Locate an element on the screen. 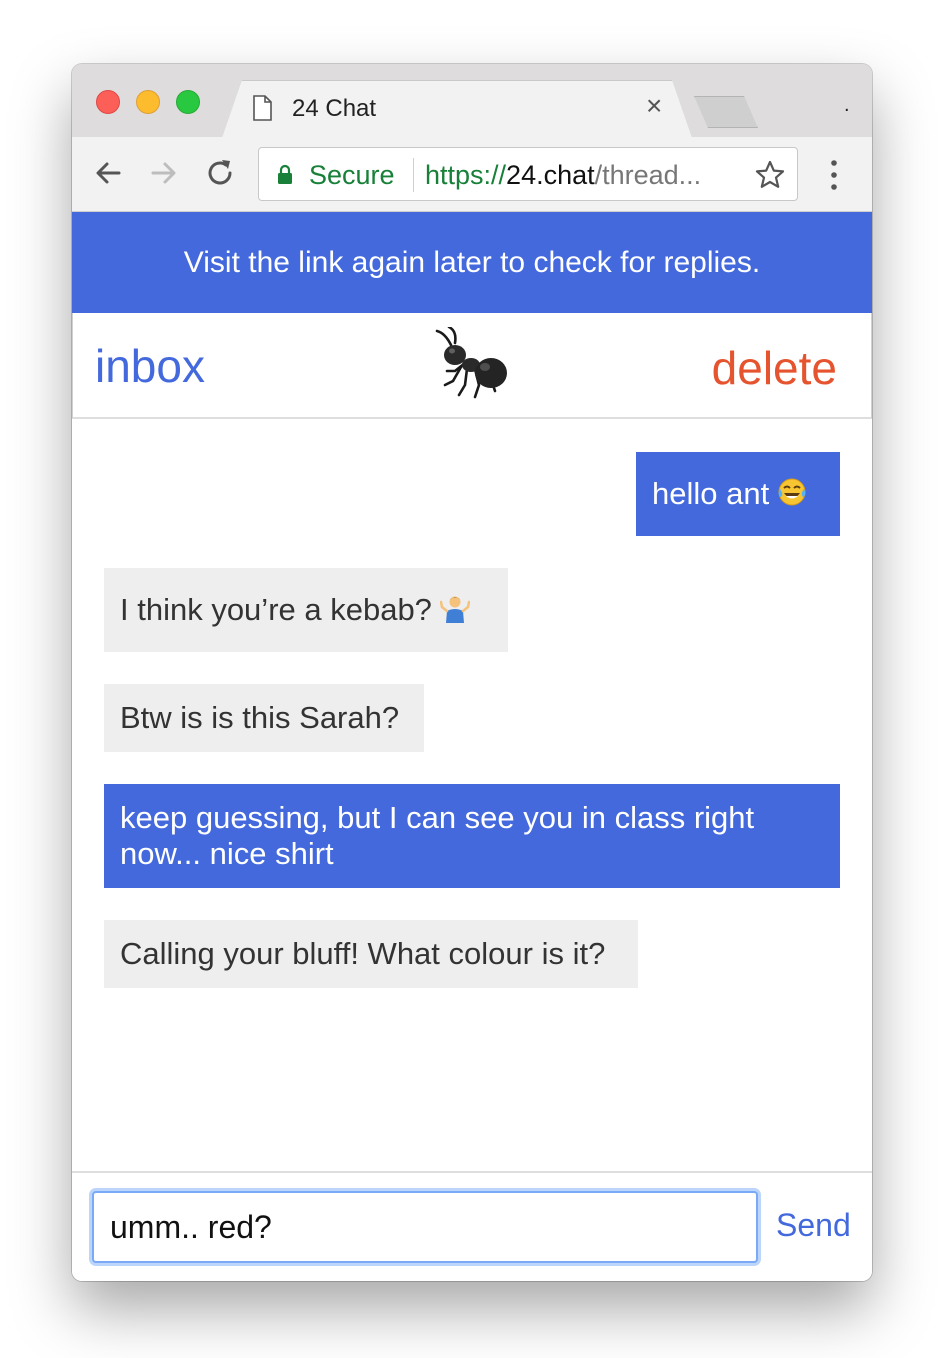  window-close-button is located at coordinates (108, 102).